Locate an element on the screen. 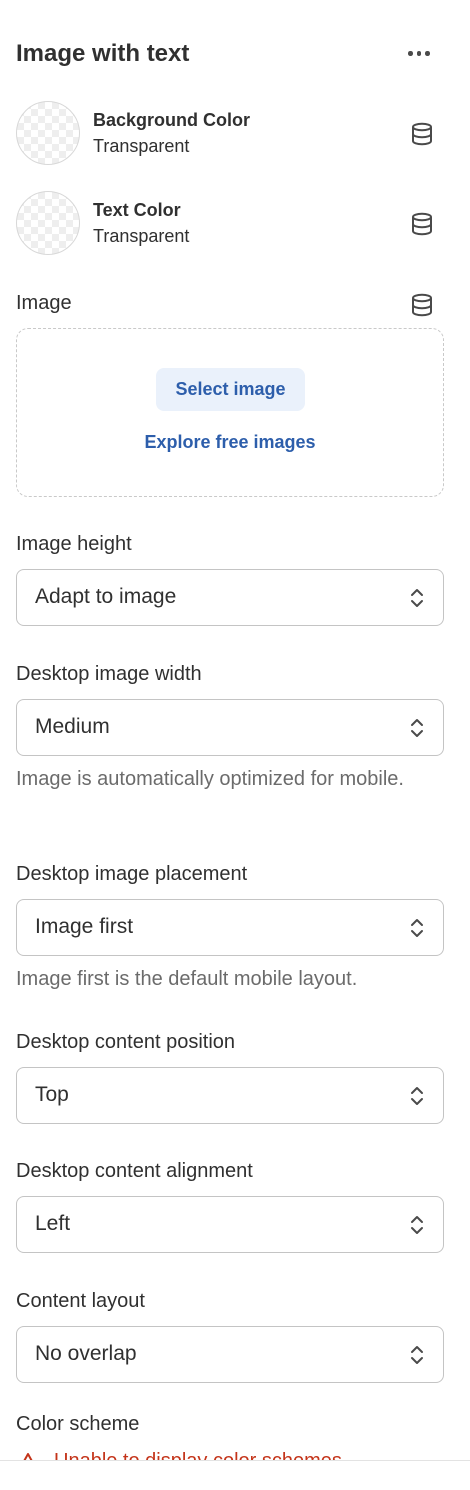 The height and width of the screenshot is (1490, 470). bottom-bar is located at coordinates (235, 1475).